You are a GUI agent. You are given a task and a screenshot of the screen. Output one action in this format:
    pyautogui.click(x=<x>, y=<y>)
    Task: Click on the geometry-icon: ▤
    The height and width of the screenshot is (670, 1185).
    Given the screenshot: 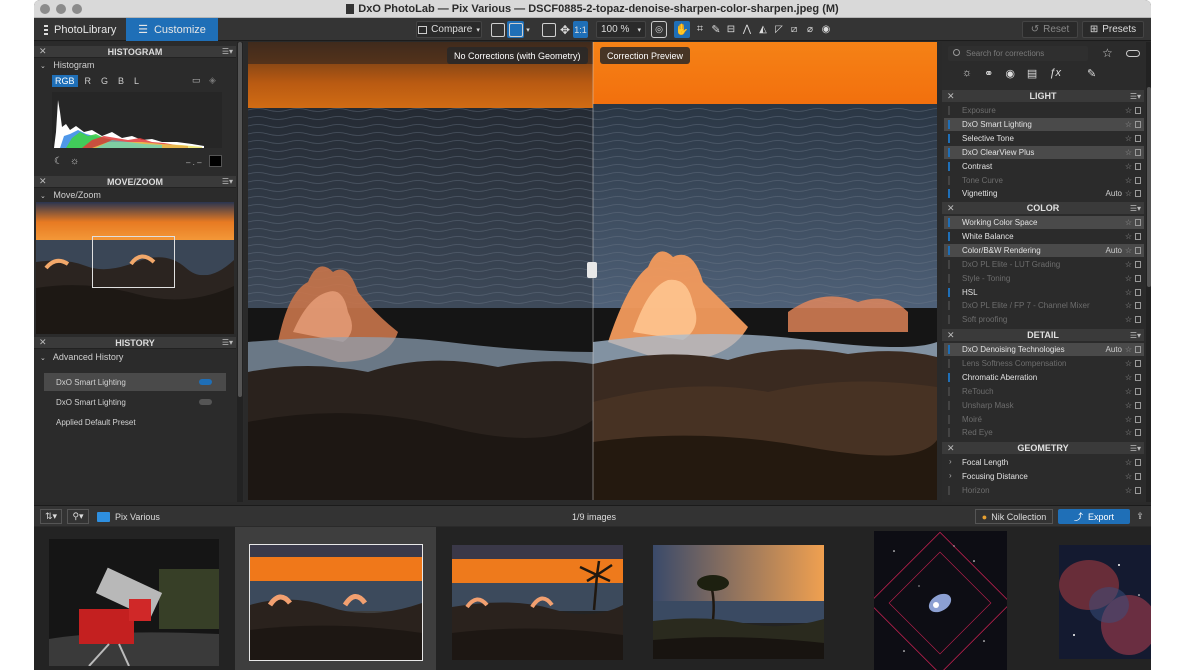 What is the action you would take?
    pyautogui.click(x=1032, y=73)
    